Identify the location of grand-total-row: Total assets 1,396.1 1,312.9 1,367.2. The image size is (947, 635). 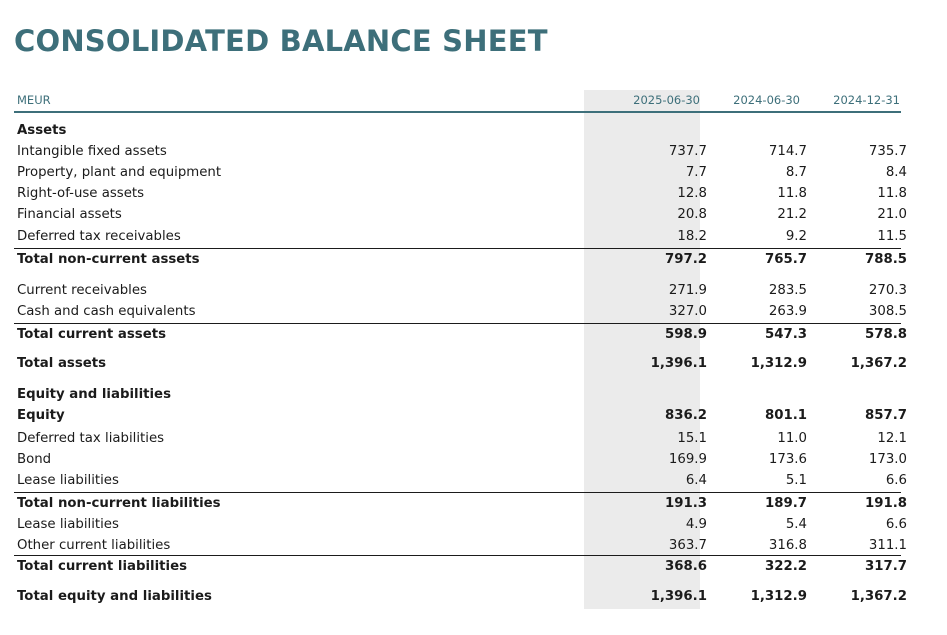
(460, 364).